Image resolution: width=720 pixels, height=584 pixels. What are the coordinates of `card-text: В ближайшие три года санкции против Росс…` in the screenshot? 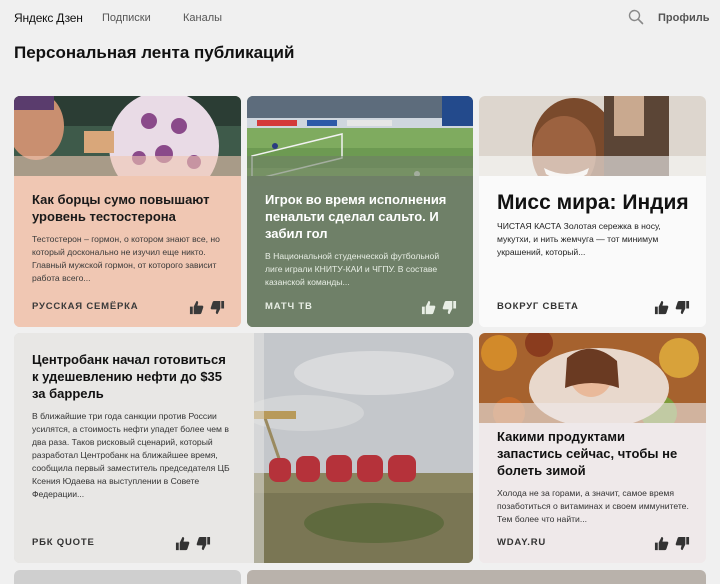 It's located at (131, 455).